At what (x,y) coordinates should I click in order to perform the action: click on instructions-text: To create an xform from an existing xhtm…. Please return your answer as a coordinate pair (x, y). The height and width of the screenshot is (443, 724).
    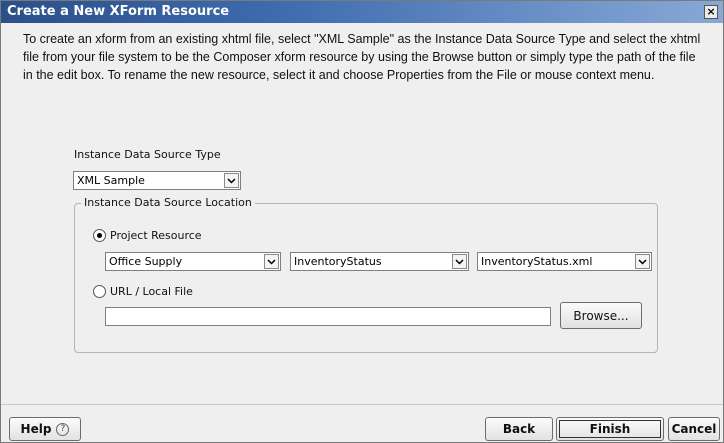
    Looking at the image, I should click on (362, 57).